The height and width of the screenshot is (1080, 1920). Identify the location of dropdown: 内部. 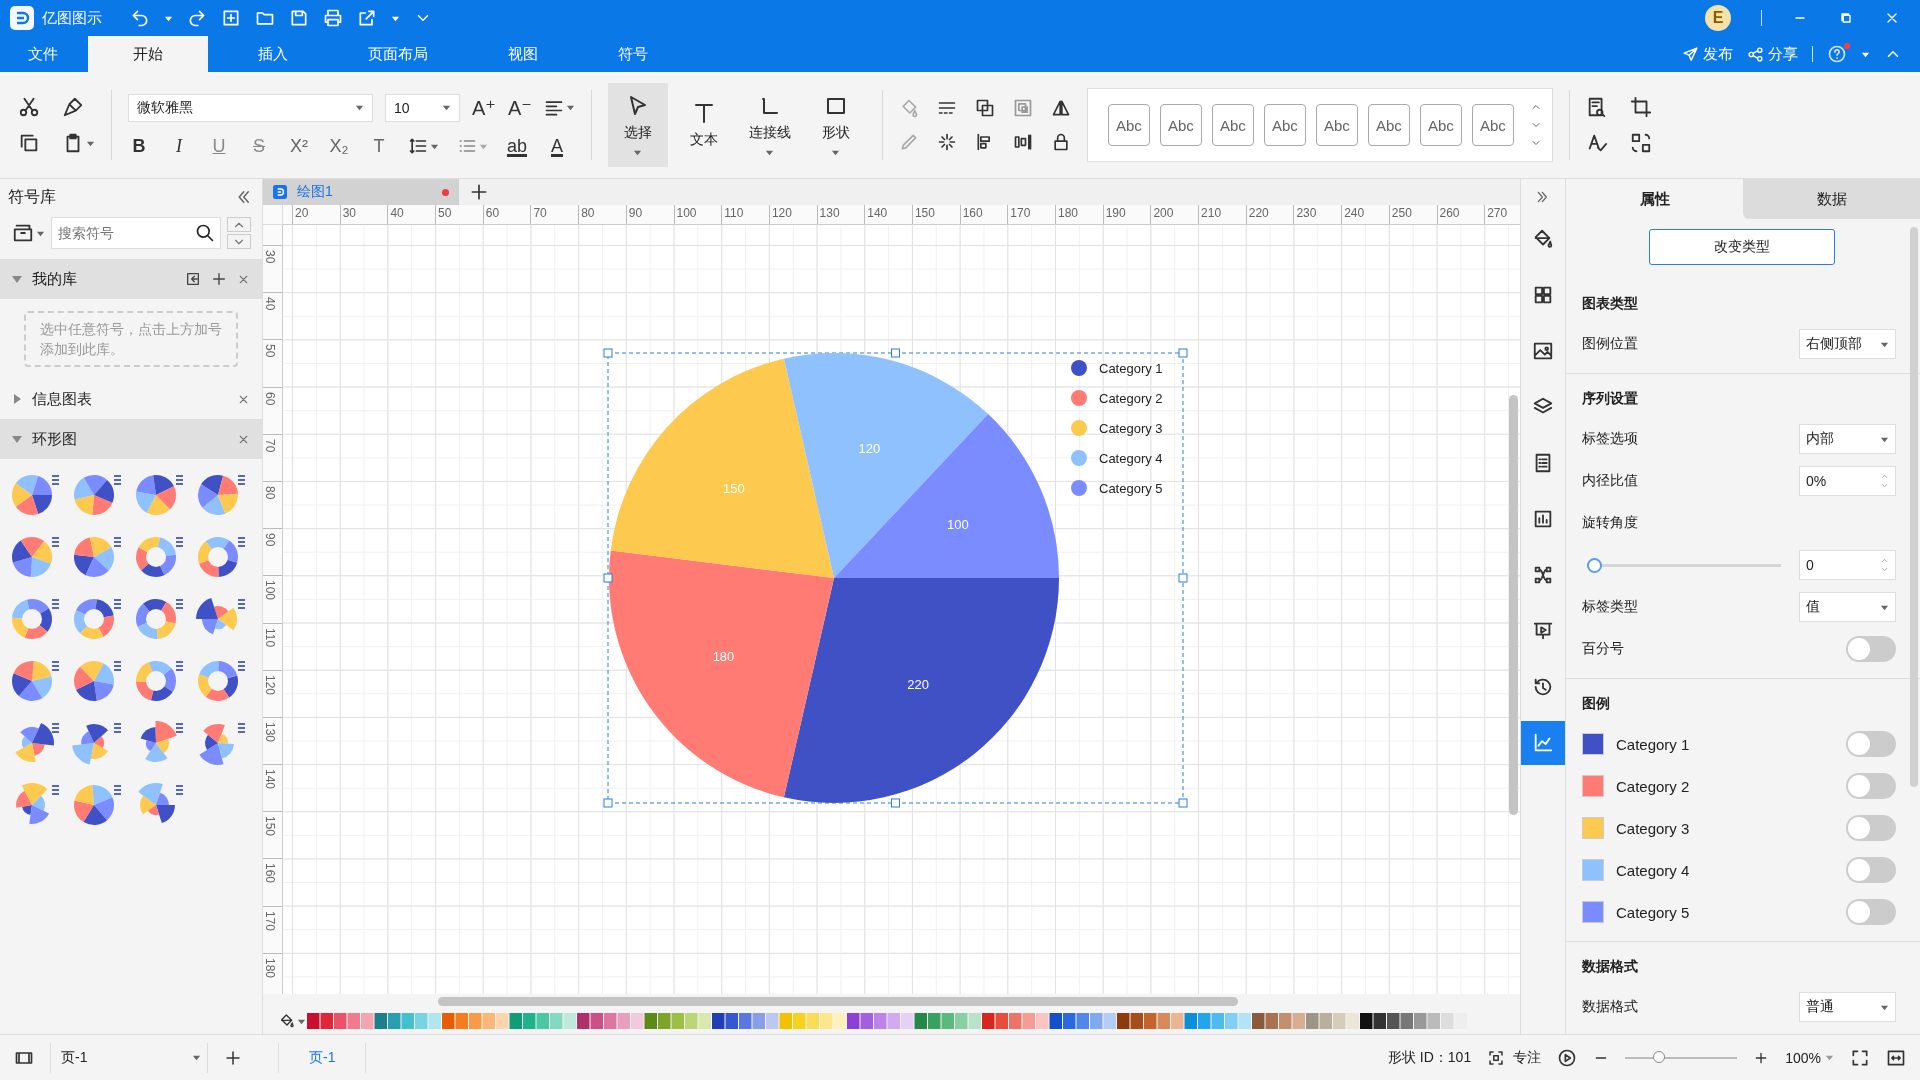
(1847, 439).